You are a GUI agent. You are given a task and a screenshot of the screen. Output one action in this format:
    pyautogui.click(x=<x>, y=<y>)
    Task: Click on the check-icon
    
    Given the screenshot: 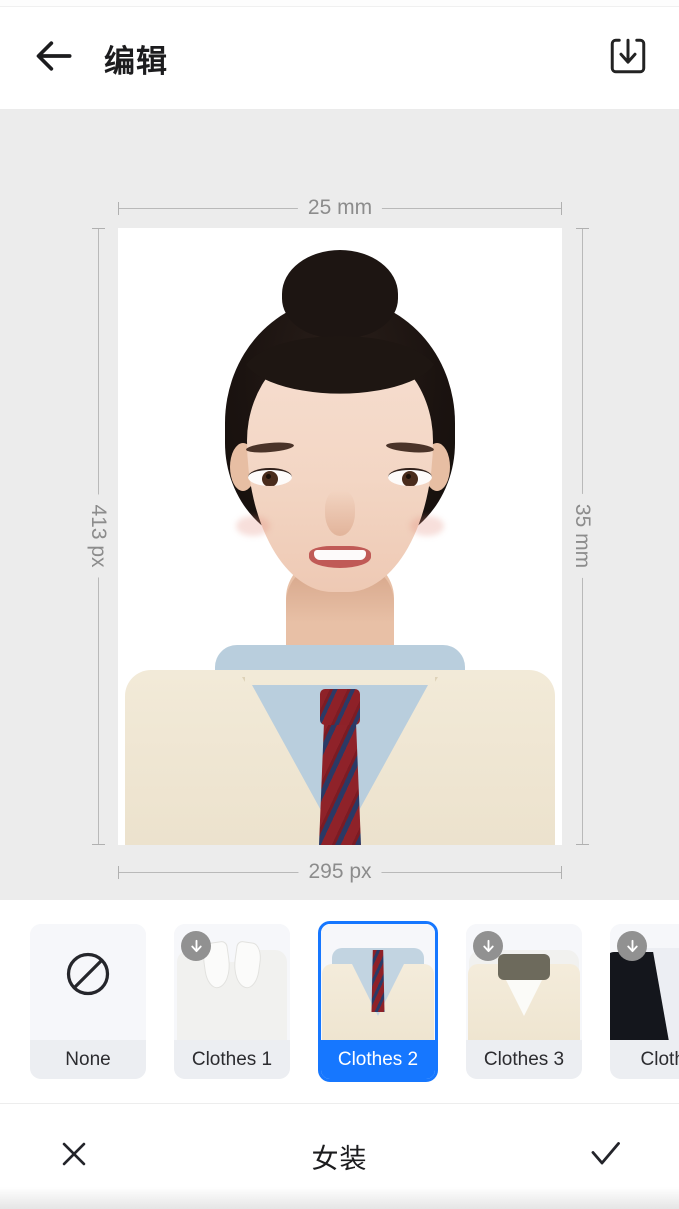 What is the action you would take?
    pyautogui.click(x=605, y=1156)
    